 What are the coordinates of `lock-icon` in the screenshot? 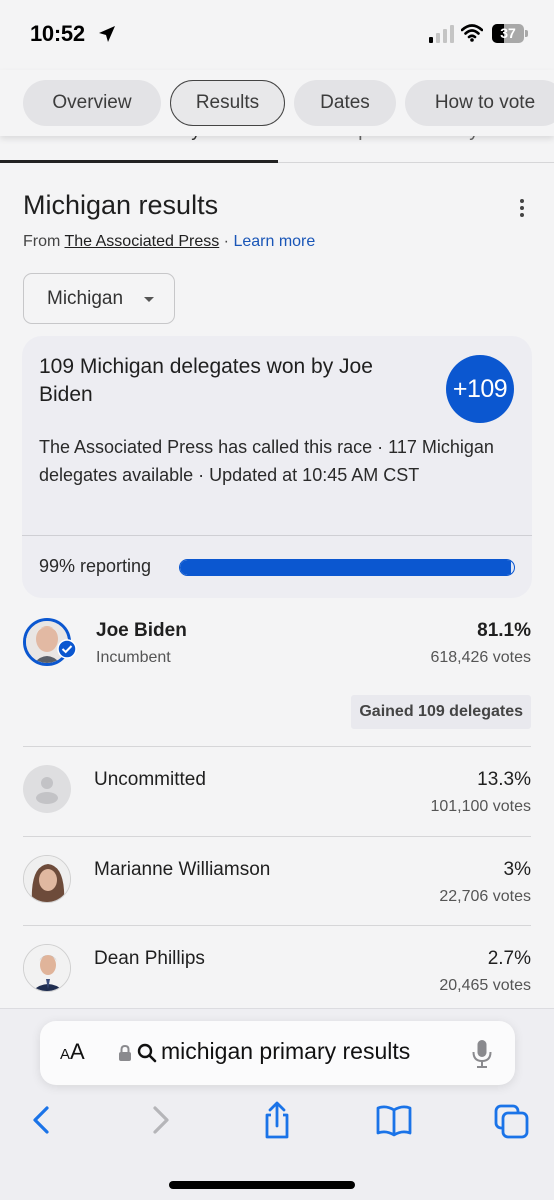 It's located at (125, 1052).